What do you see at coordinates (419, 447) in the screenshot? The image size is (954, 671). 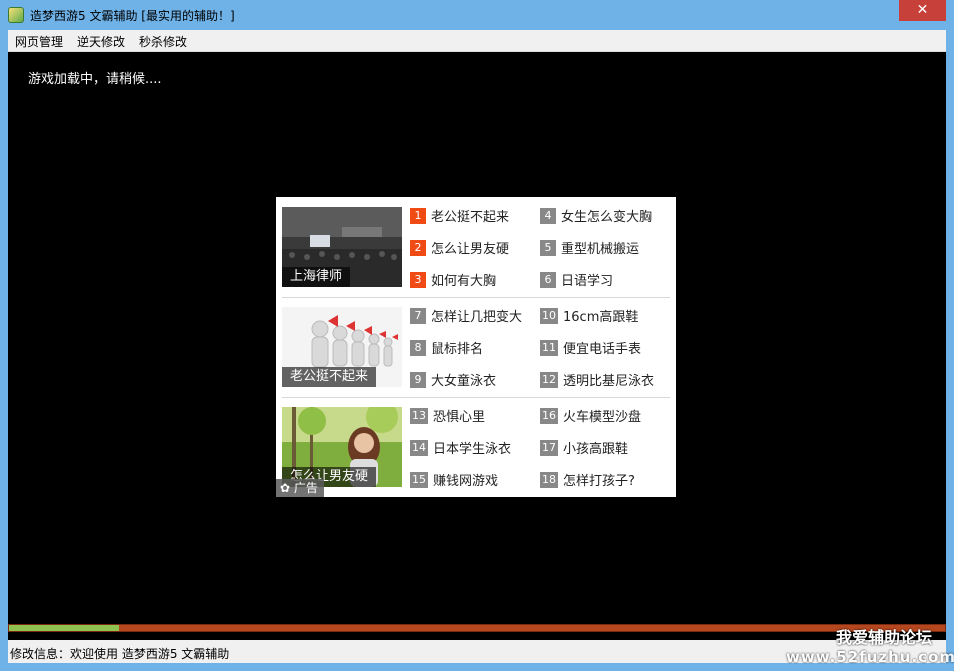 I see `rank-badge: 14` at bounding box center [419, 447].